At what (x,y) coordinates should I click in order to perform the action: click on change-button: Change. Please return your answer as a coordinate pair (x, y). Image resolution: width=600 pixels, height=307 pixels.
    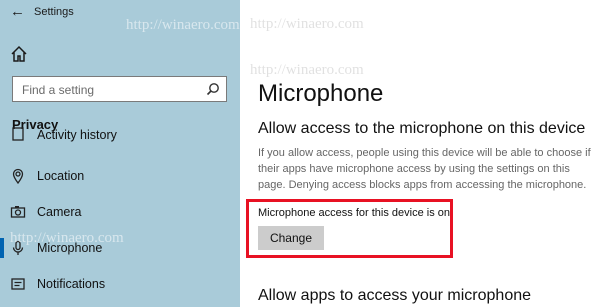
    Looking at the image, I should click on (291, 238).